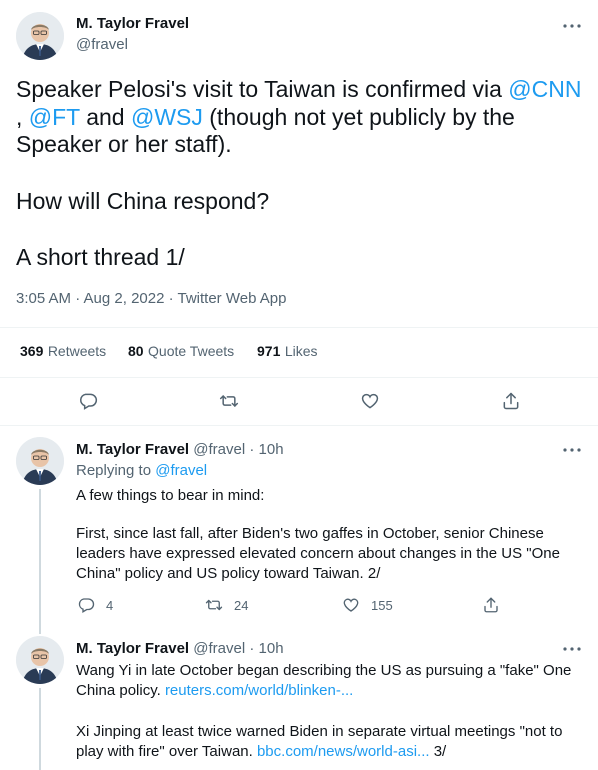 The height and width of the screenshot is (770, 598). Describe the element at coordinates (301, 351) in the screenshot. I see `likes-label: Likes` at that location.